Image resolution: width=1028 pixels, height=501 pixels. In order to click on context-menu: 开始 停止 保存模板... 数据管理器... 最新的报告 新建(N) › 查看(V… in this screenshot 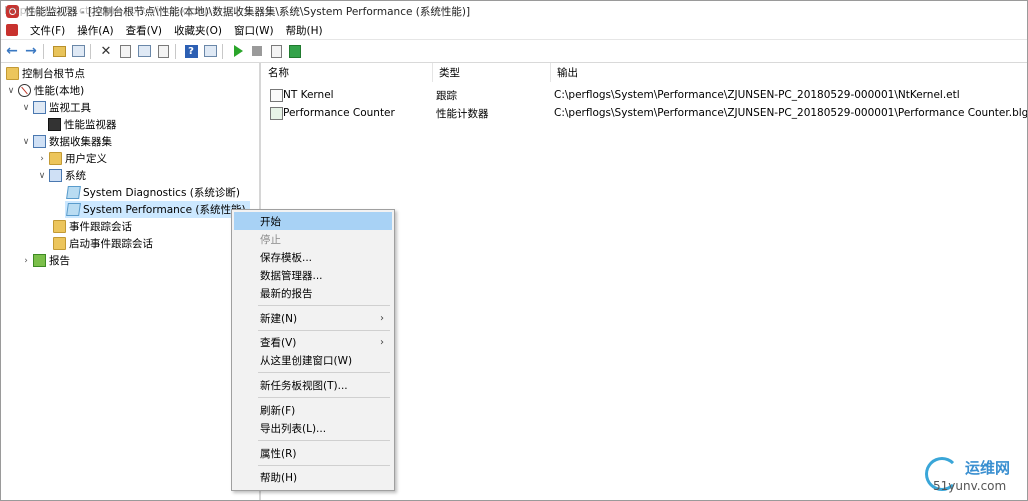, I will do `click(313, 350)`.